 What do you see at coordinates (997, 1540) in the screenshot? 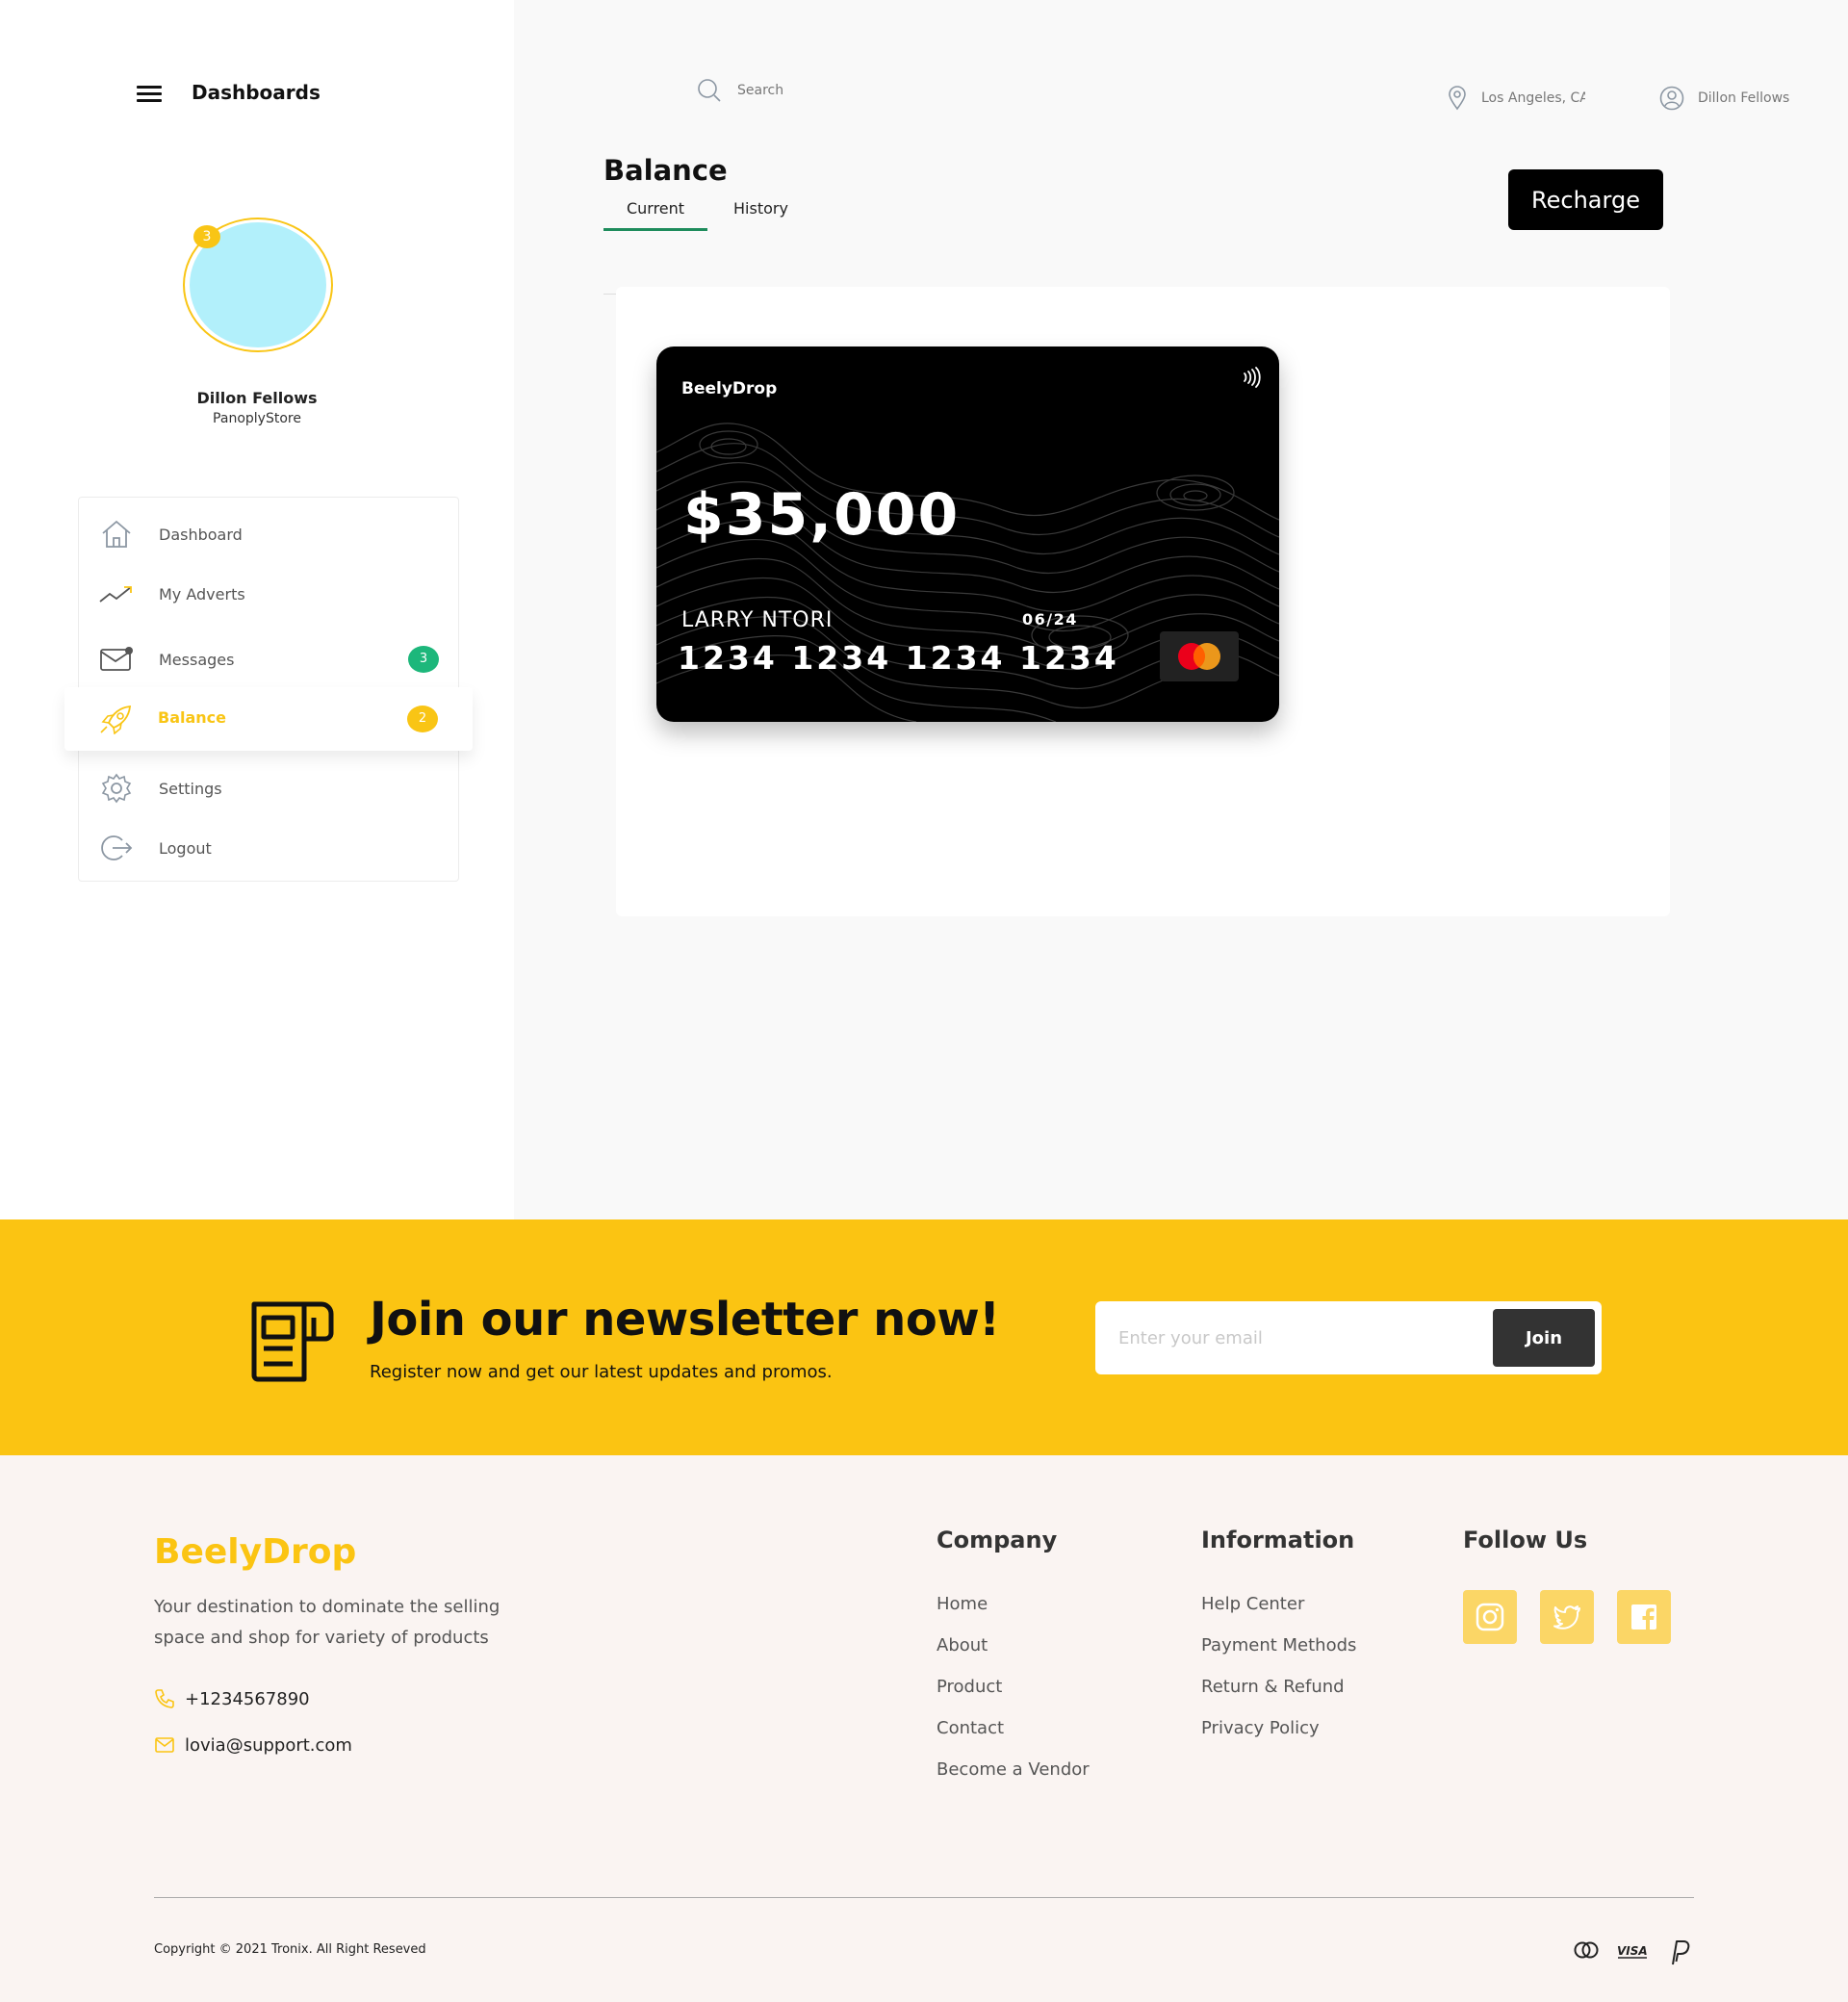
I see `footer-company-title: Company` at bounding box center [997, 1540].